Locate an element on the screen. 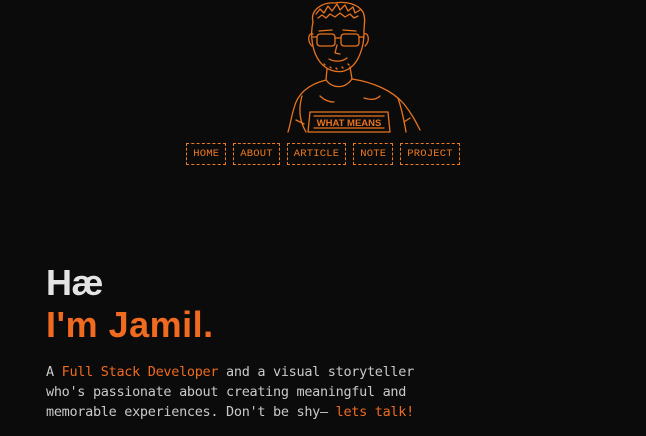 The image size is (646, 436). intro-prefix: A is located at coordinates (54, 372).